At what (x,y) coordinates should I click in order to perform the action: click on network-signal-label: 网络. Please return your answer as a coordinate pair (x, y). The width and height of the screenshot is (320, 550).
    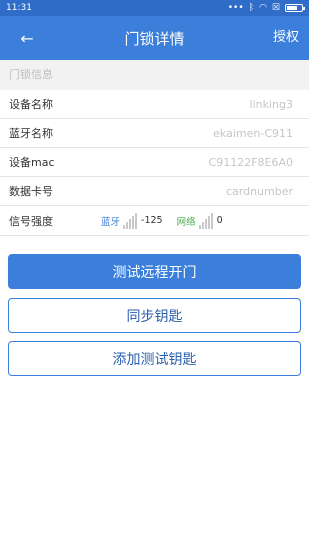
    Looking at the image, I should click on (186, 222).